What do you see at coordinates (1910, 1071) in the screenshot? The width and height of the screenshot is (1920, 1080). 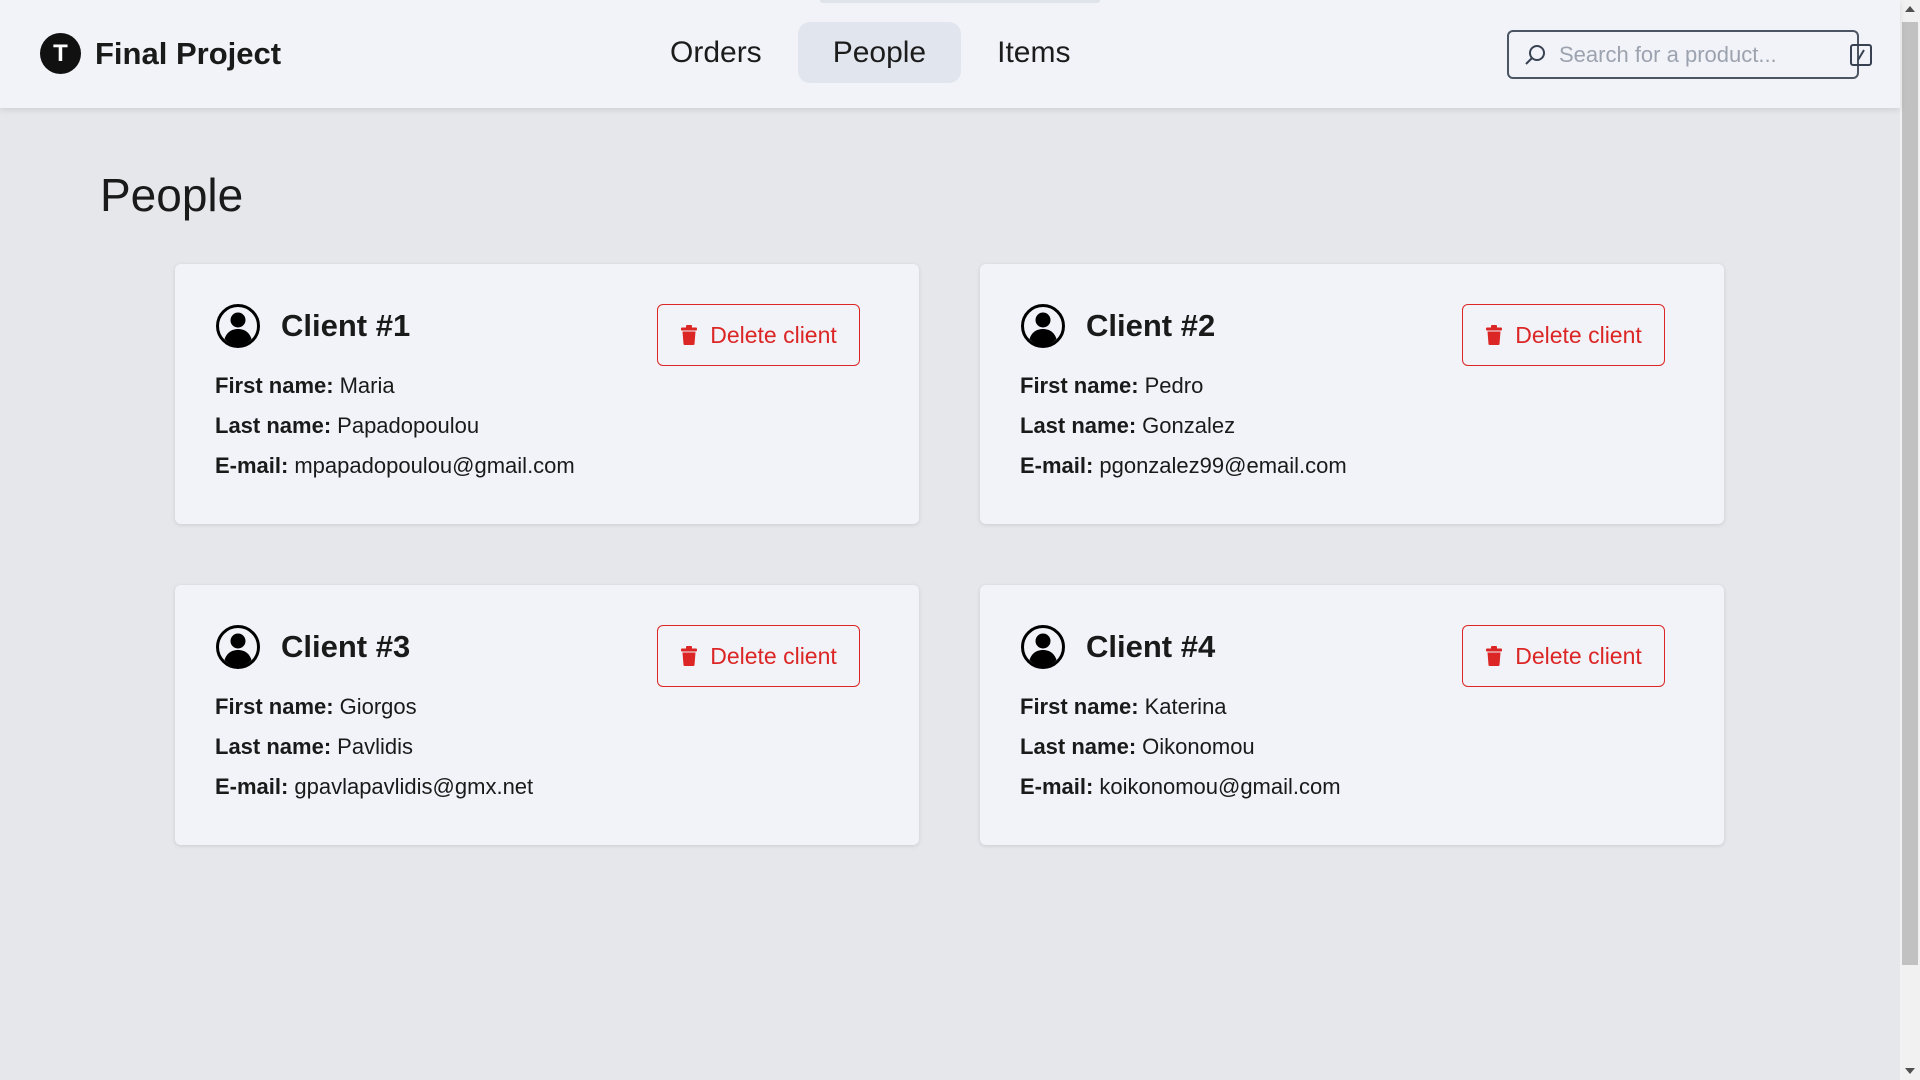 I see `scroll-down-icon` at bounding box center [1910, 1071].